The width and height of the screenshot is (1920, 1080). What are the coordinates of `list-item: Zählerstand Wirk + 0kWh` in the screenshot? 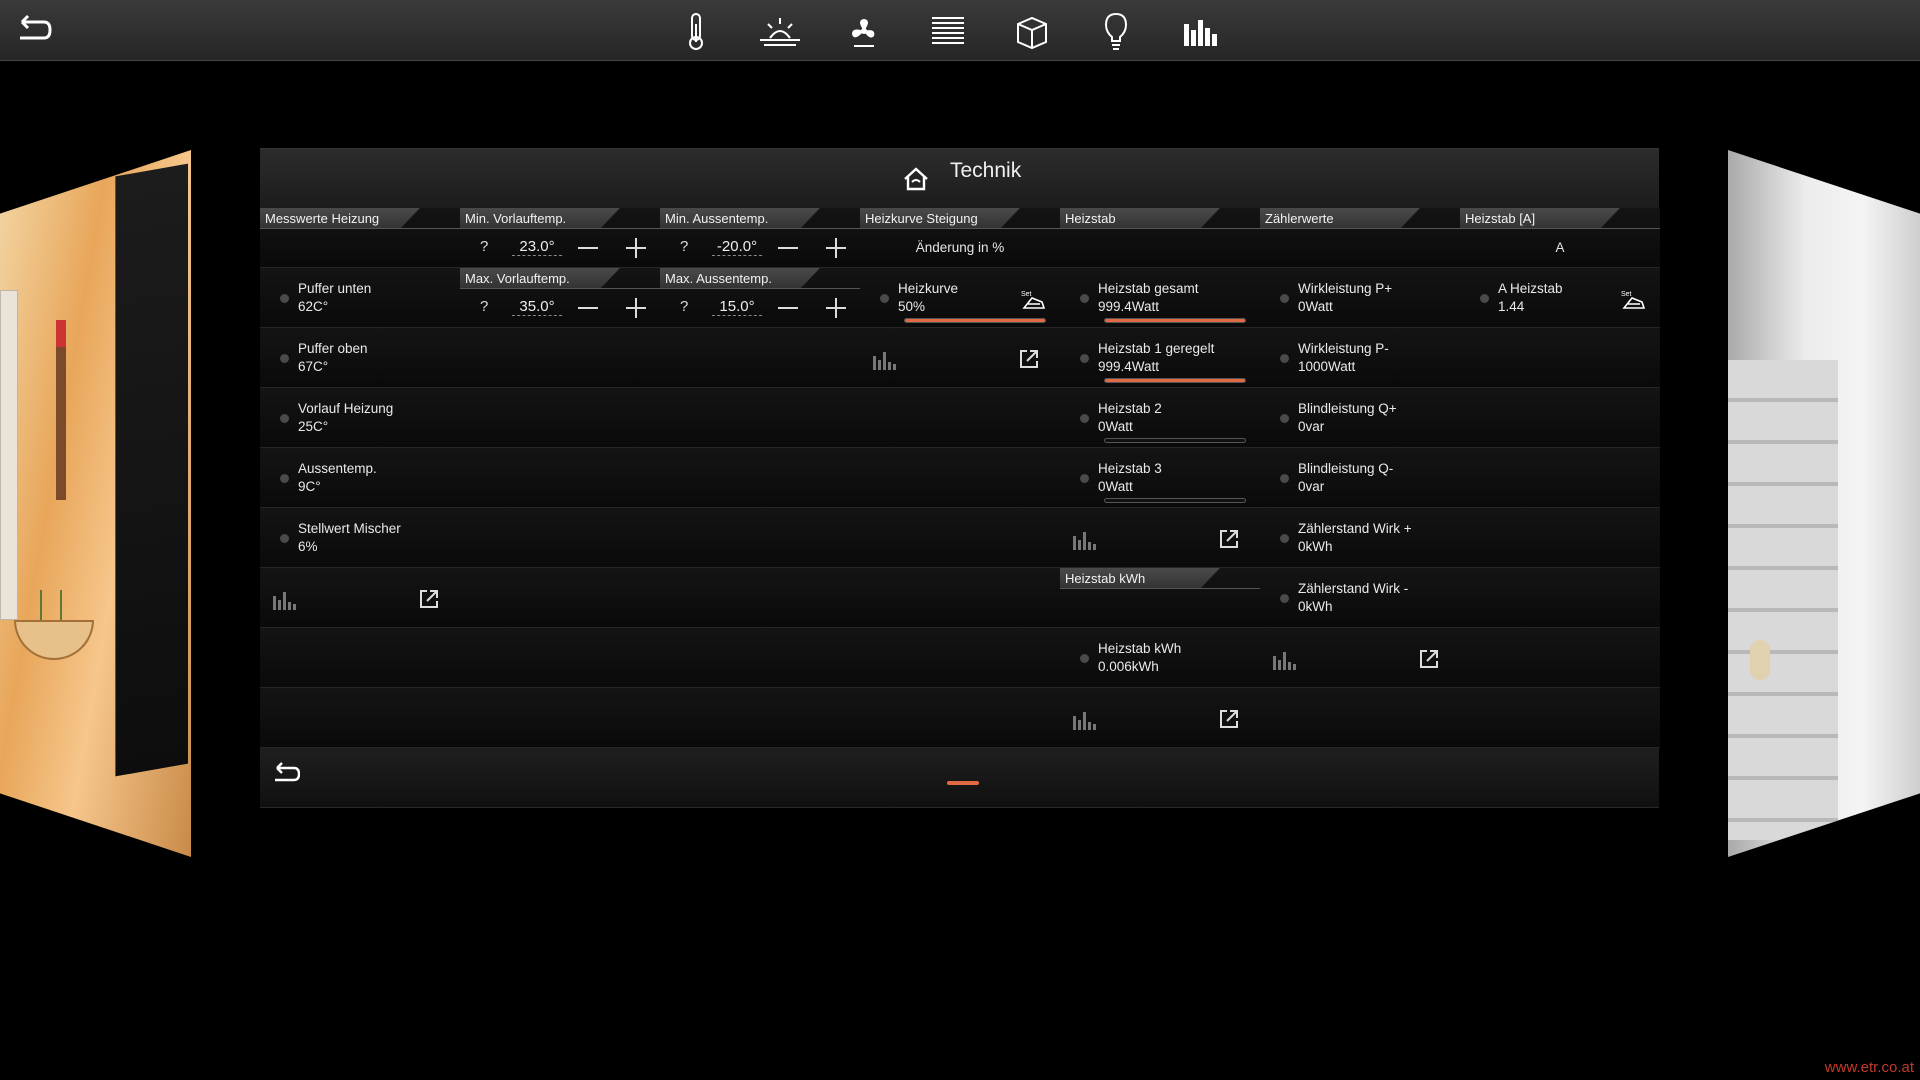 It's located at (1360, 538).